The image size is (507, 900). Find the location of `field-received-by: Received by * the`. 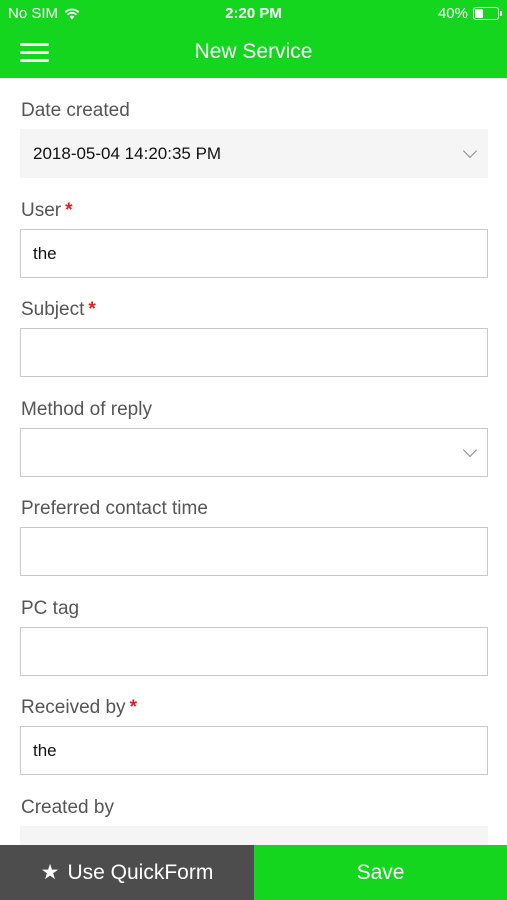

field-received-by: Received by * the is located at coordinates (254, 725).